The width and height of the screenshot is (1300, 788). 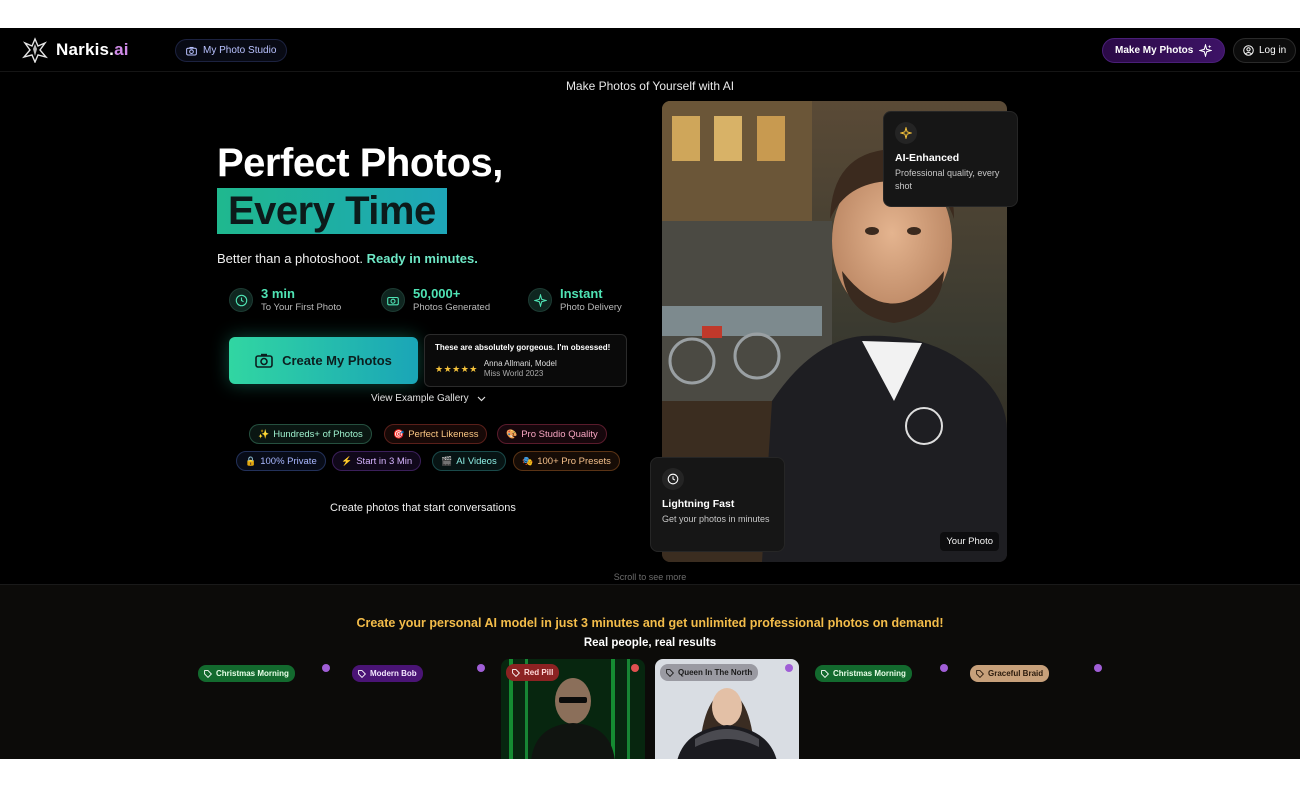 I want to click on stat-time: 3 min To Your First Photo, so click(x=285, y=300).